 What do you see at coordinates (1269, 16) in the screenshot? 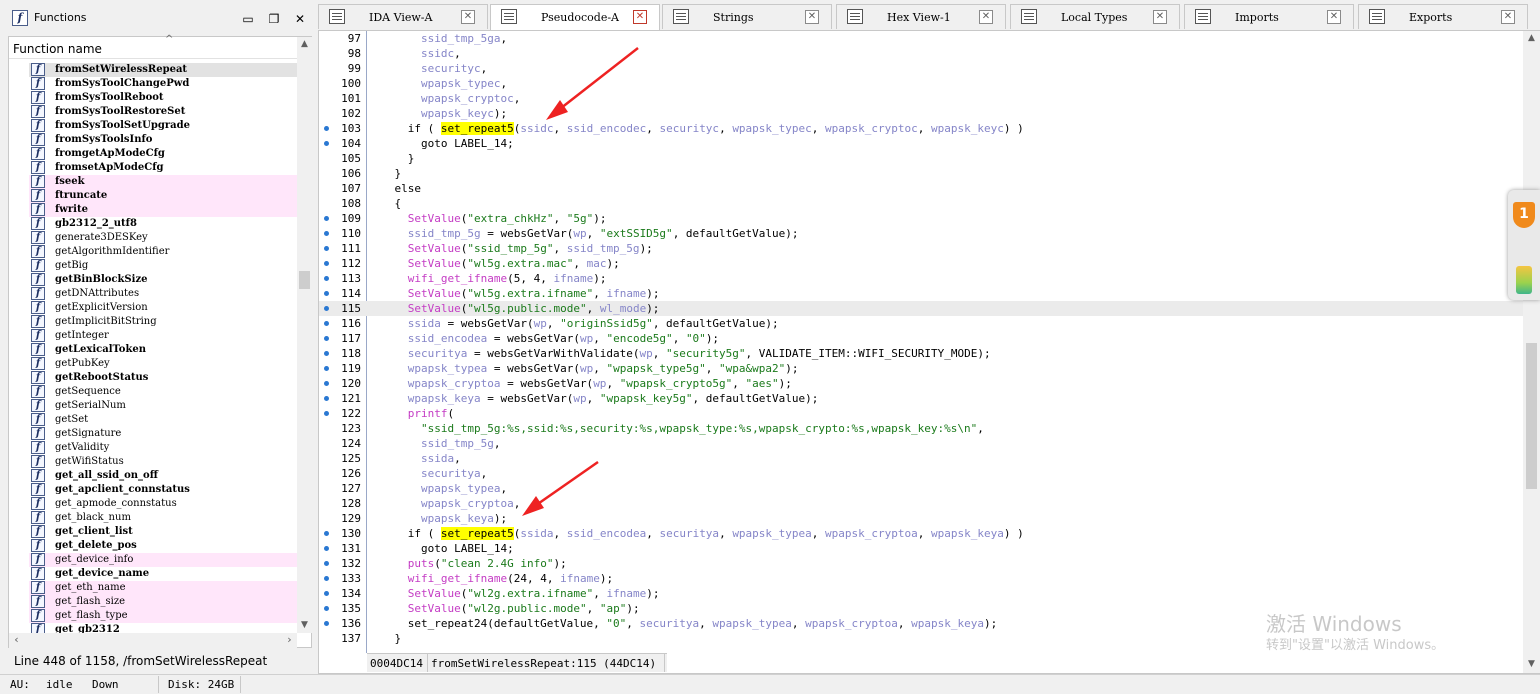
I see `tab-imports: Imports ✕` at bounding box center [1269, 16].